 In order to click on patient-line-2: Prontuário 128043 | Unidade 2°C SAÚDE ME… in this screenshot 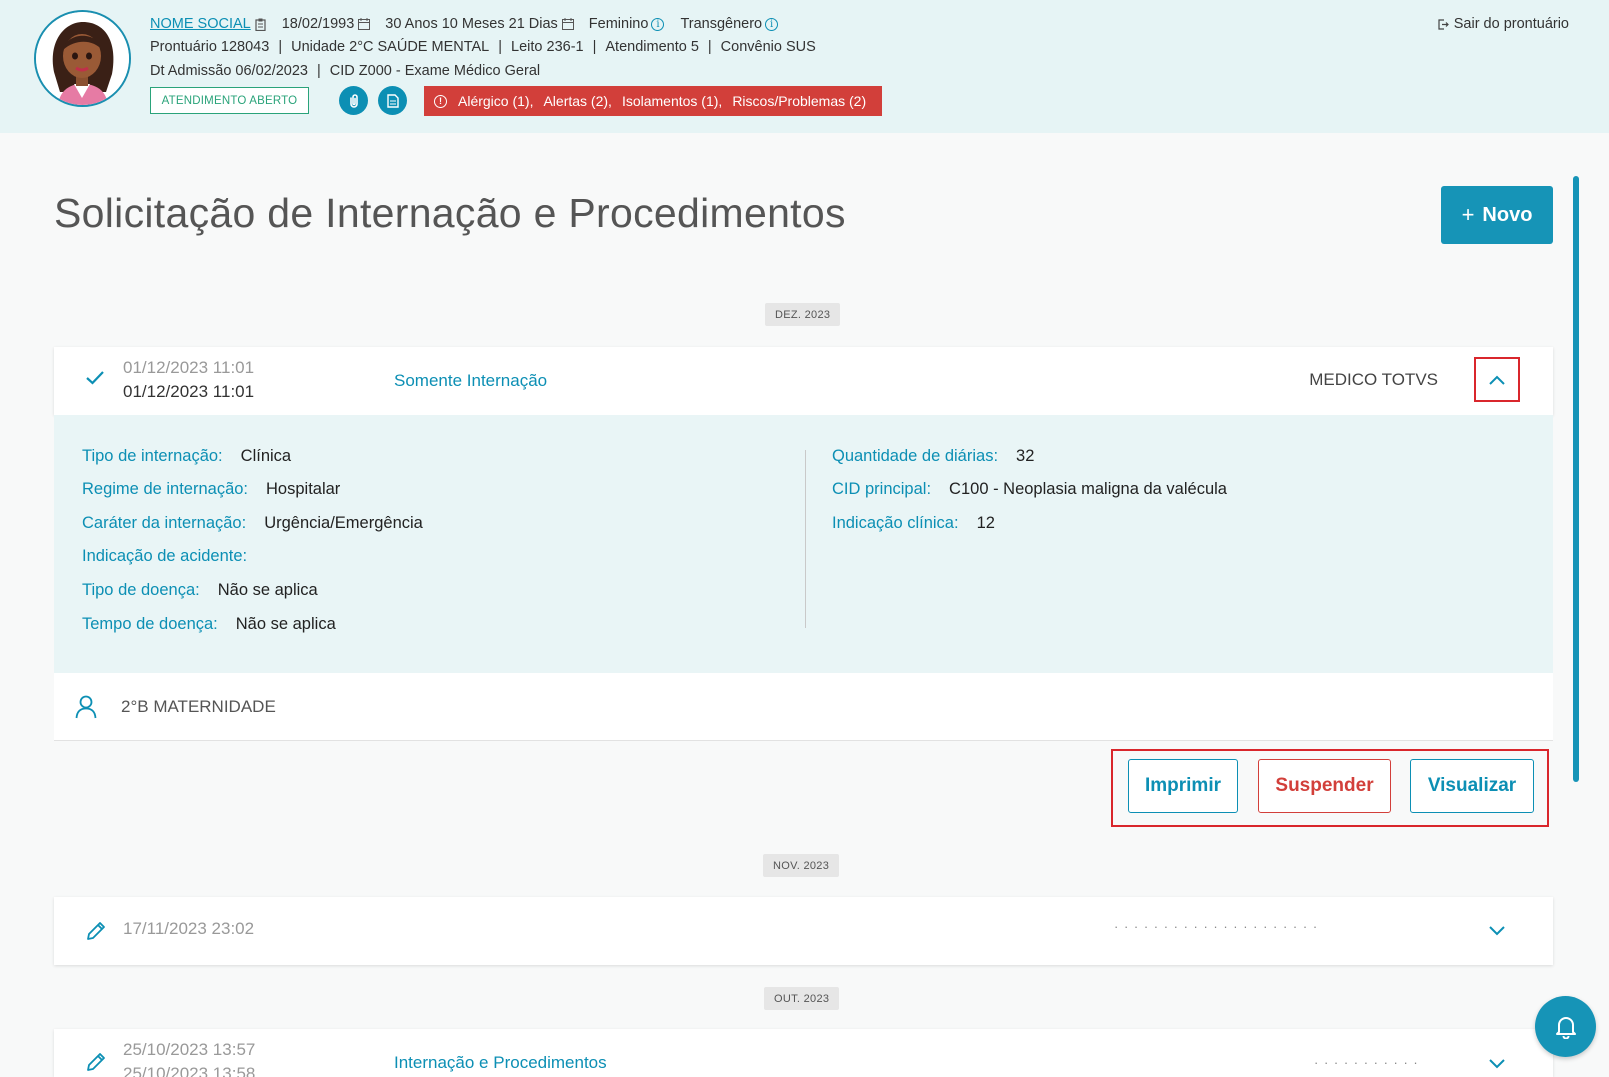, I will do `click(483, 47)`.